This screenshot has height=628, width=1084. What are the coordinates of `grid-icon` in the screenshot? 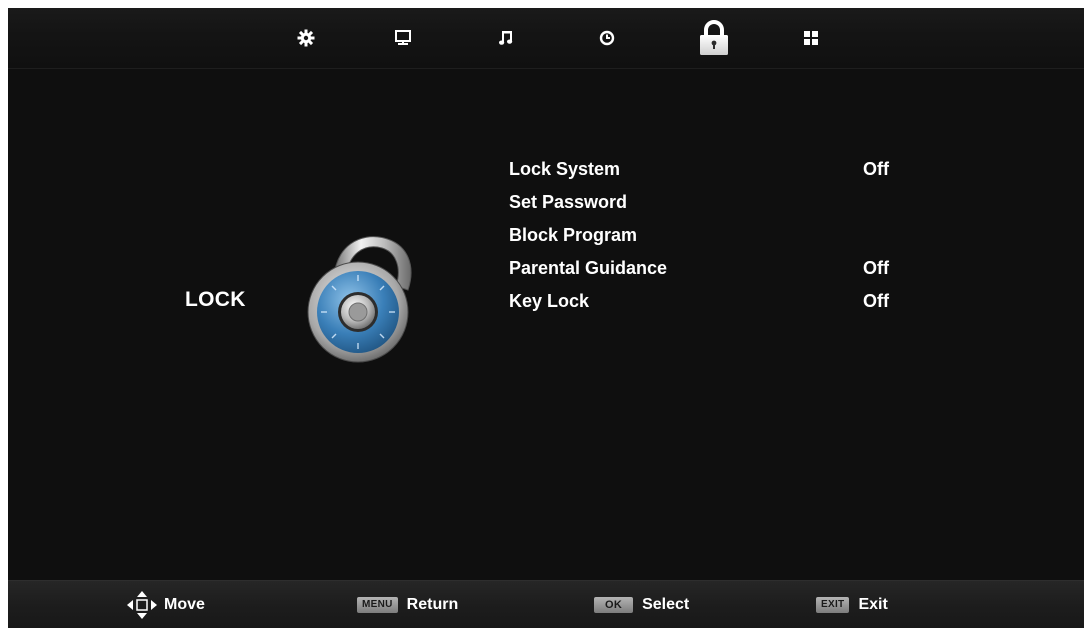 It's located at (811, 38).